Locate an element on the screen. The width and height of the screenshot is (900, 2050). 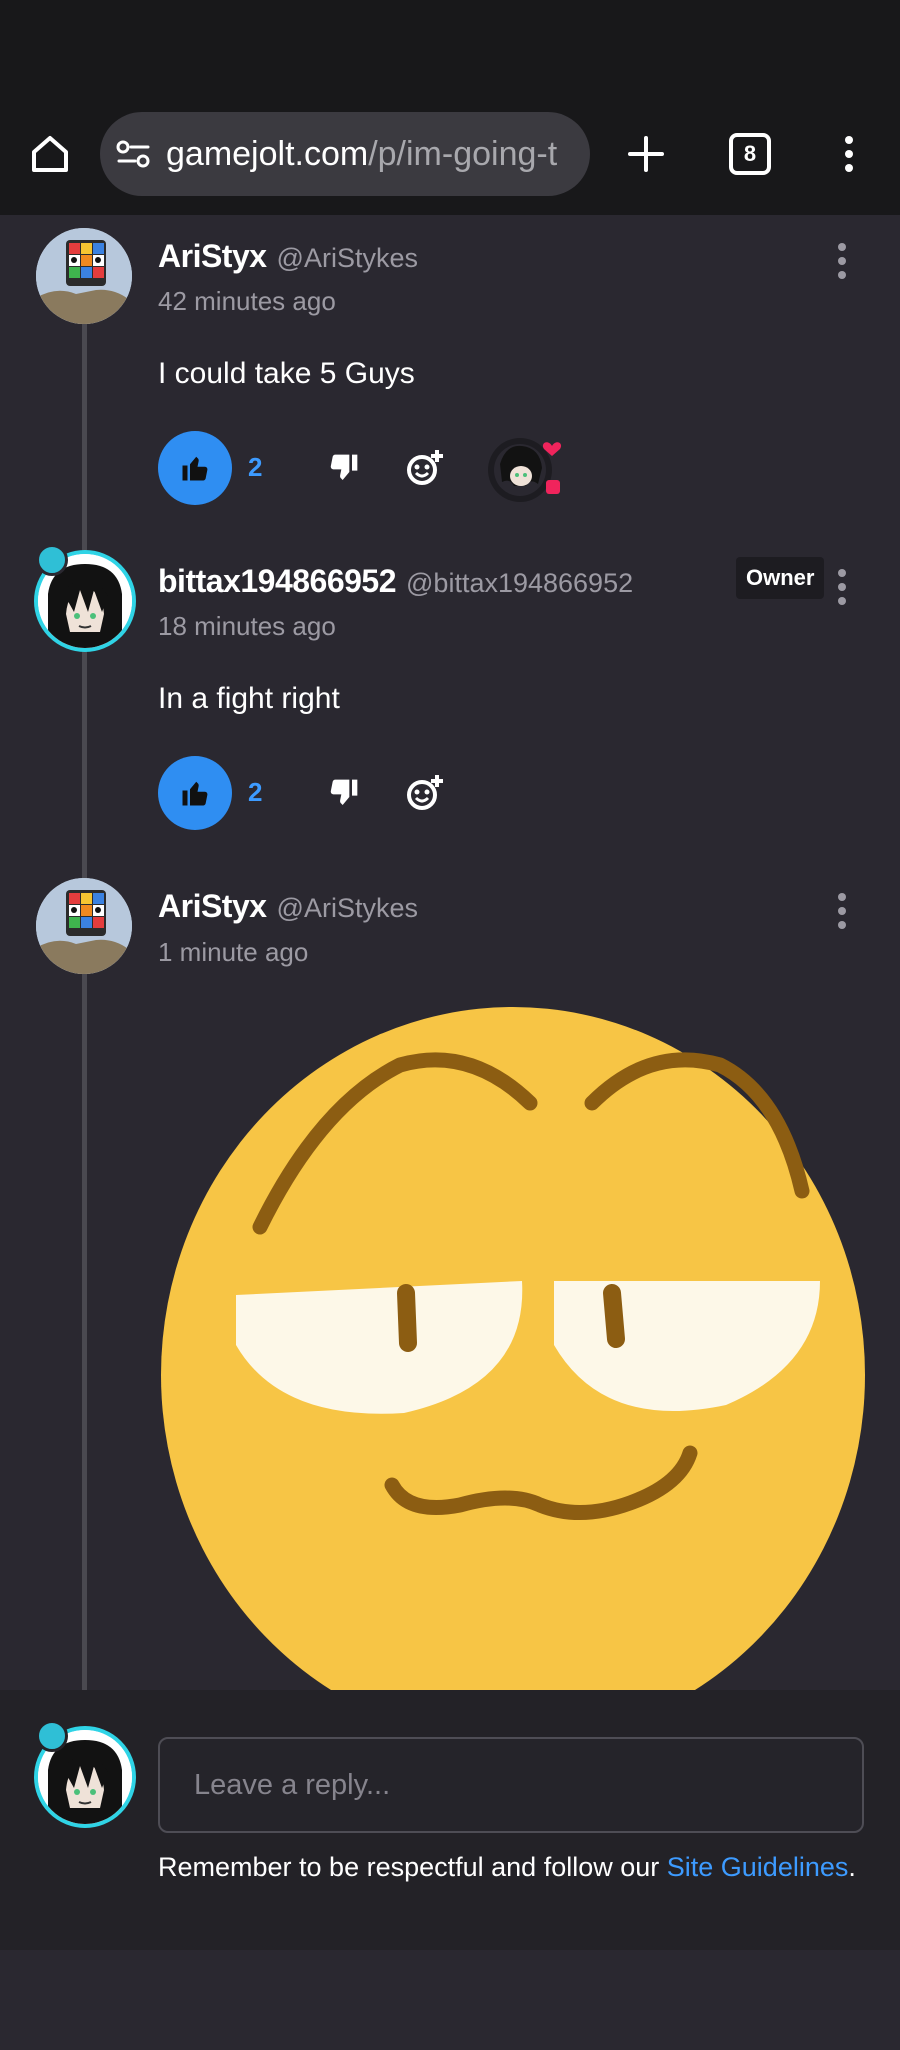
site-settings-icon is located at coordinates (134, 154).